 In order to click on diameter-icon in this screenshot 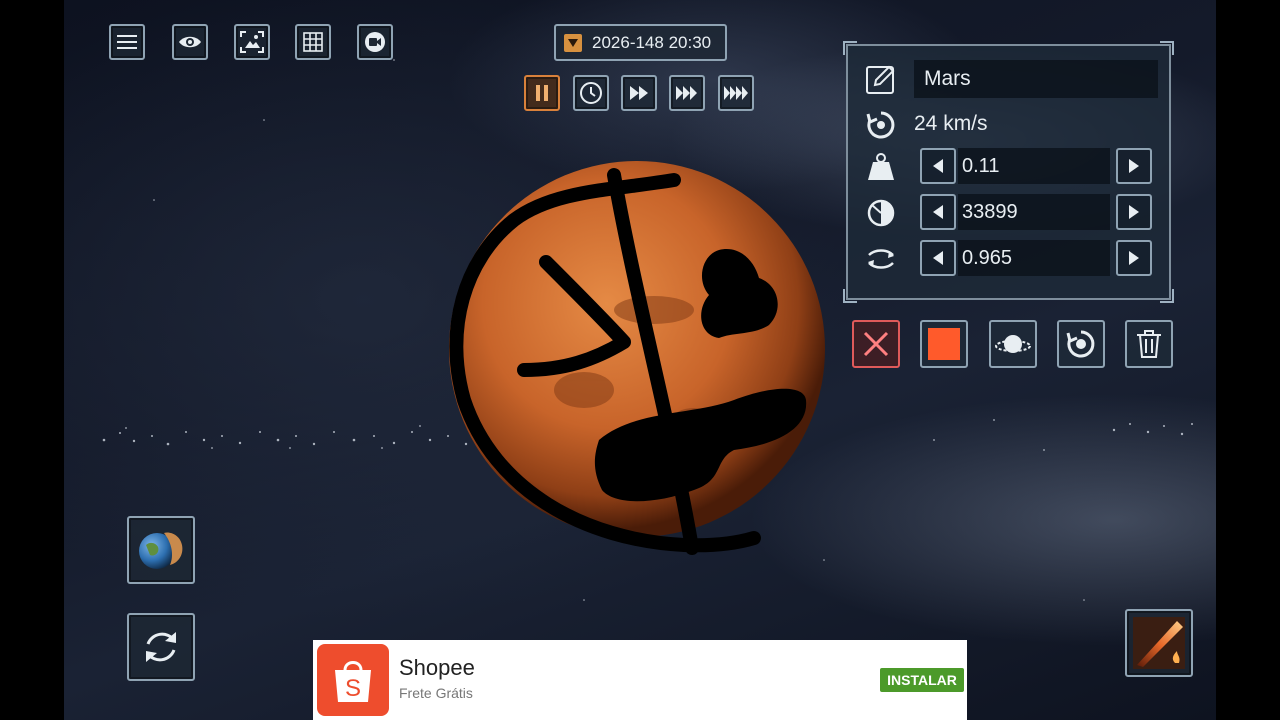, I will do `click(881, 213)`.